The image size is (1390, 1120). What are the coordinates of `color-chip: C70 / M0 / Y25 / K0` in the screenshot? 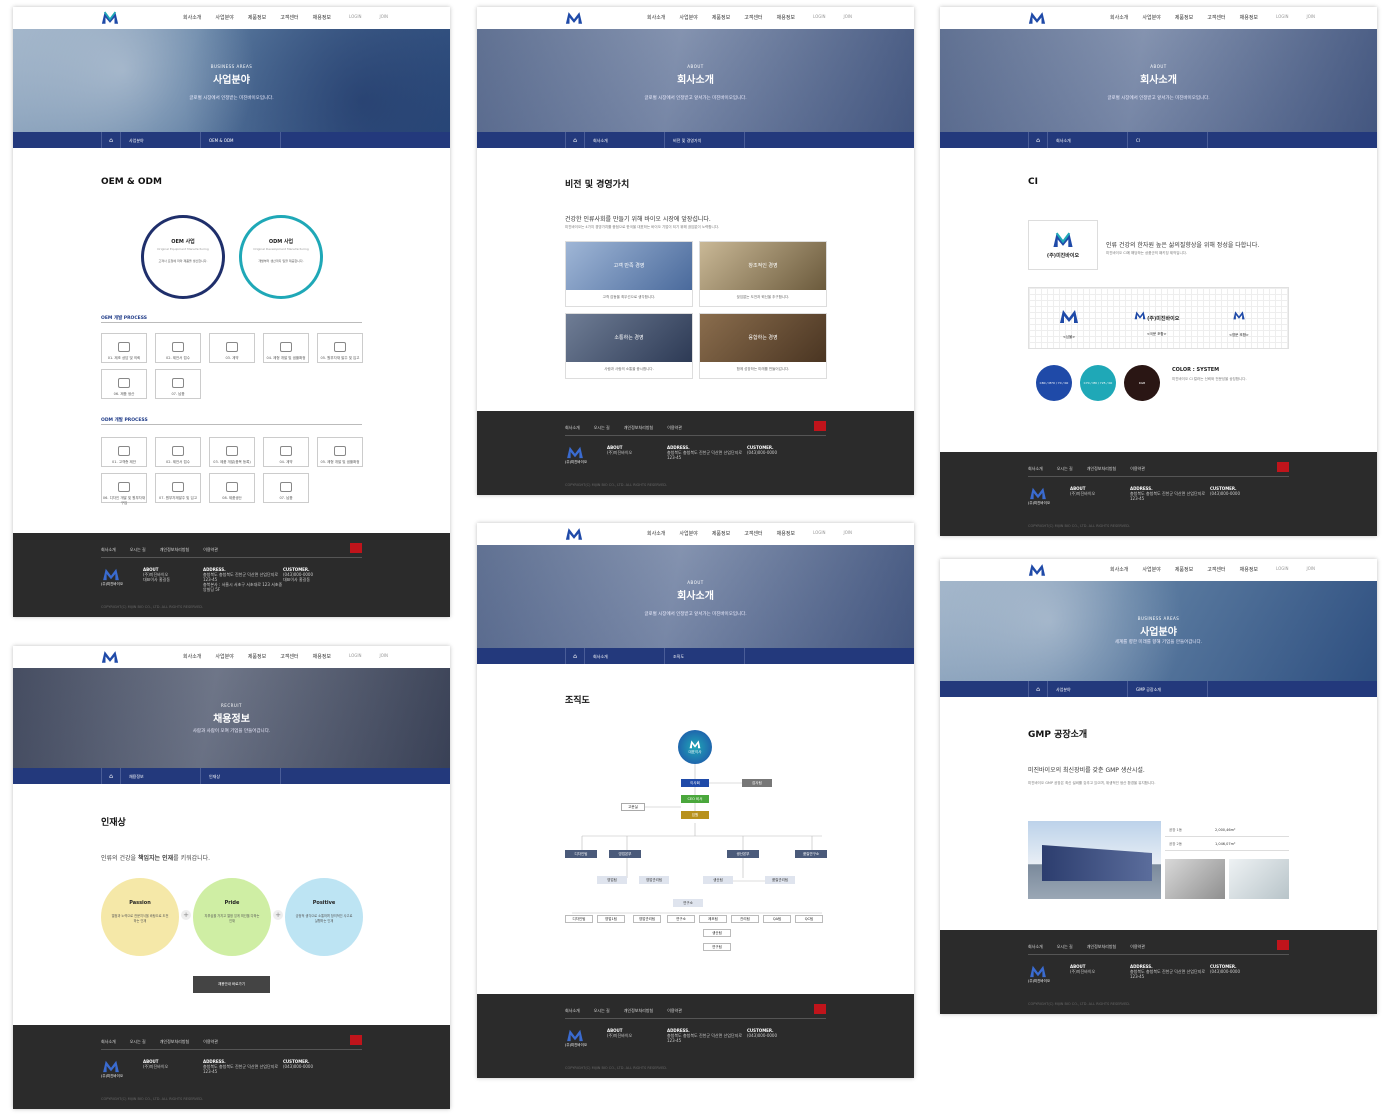 It's located at (1098, 383).